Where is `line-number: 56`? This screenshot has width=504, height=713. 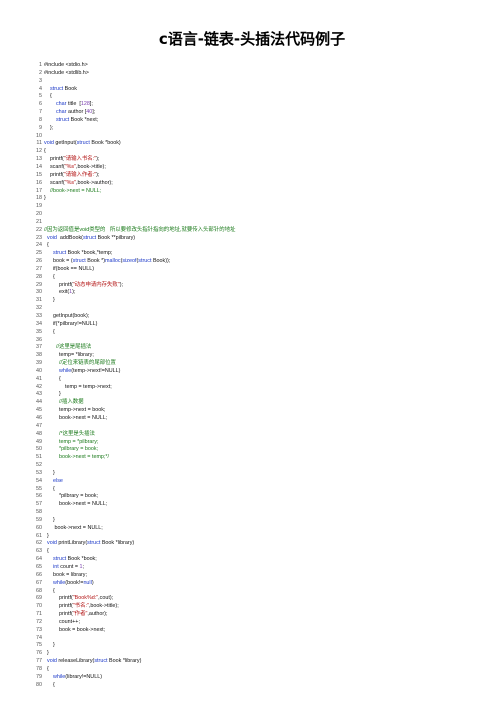
line-number: 56 is located at coordinates (39, 496).